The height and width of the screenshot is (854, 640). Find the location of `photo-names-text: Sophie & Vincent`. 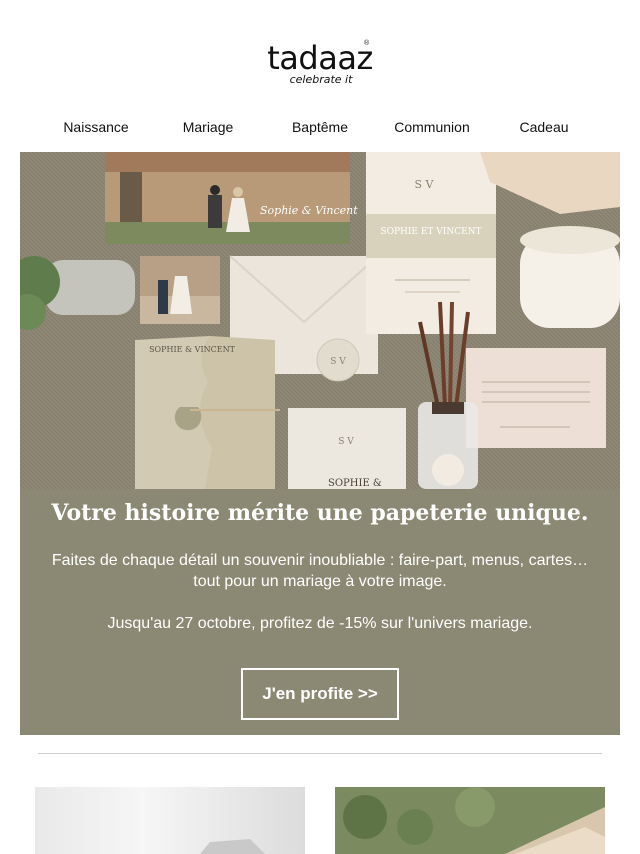

photo-names-text: Sophie & Vincent is located at coordinates (309, 210).